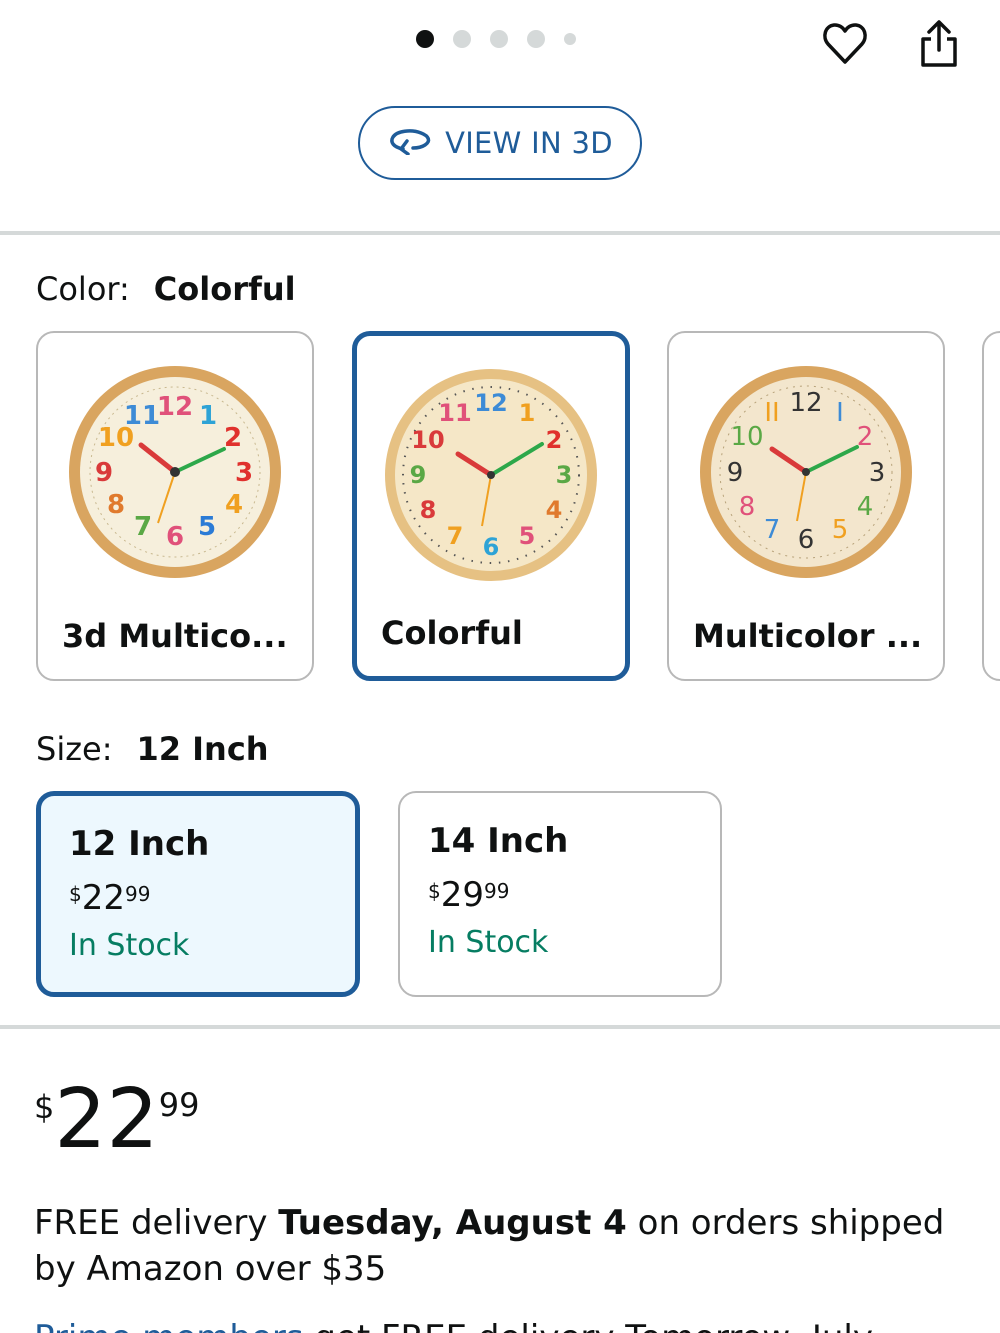 Image resolution: width=1000 pixels, height=1333 pixels. What do you see at coordinates (83, 289) in the screenshot?
I see `color-label: Color:` at bounding box center [83, 289].